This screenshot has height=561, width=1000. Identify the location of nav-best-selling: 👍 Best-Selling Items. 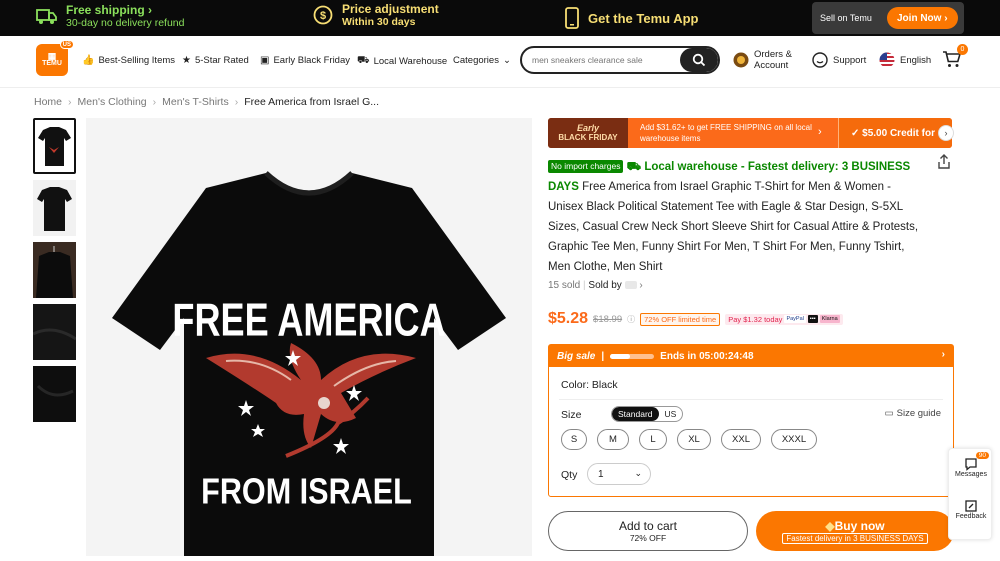
(128, 60).